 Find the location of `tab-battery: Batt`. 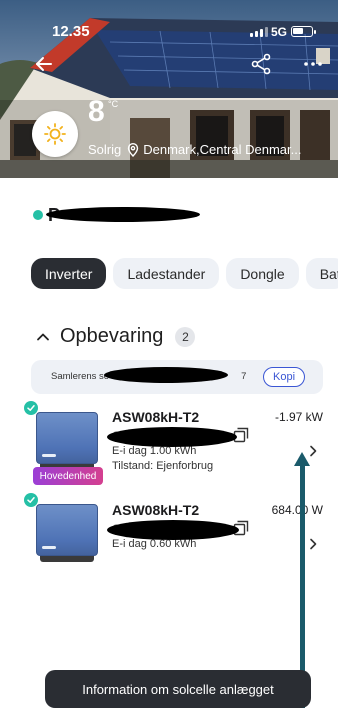

tab-battery: Batt is located at coordinates (321, 273).